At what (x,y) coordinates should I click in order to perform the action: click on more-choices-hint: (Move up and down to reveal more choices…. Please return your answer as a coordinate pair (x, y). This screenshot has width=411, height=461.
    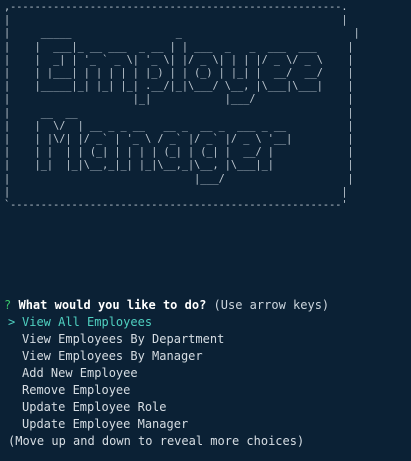
    Looking at the image, I should click on (156, 441).